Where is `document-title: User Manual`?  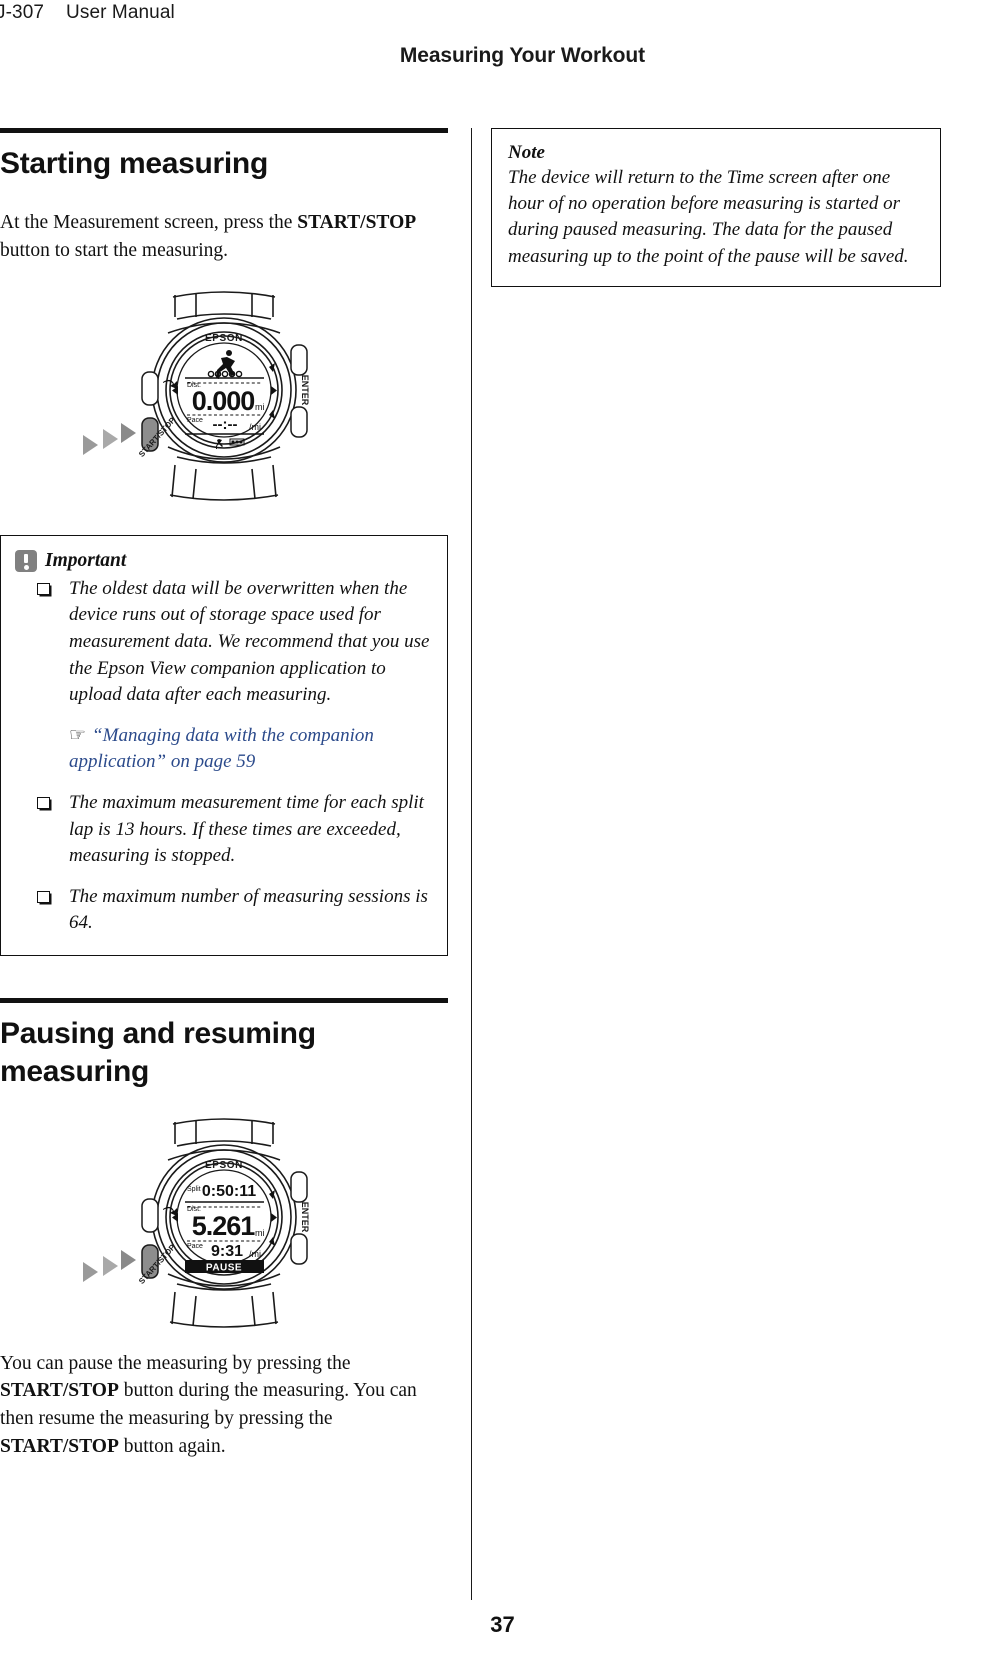 document-title: User Manual is located at coordinates (120, 12).